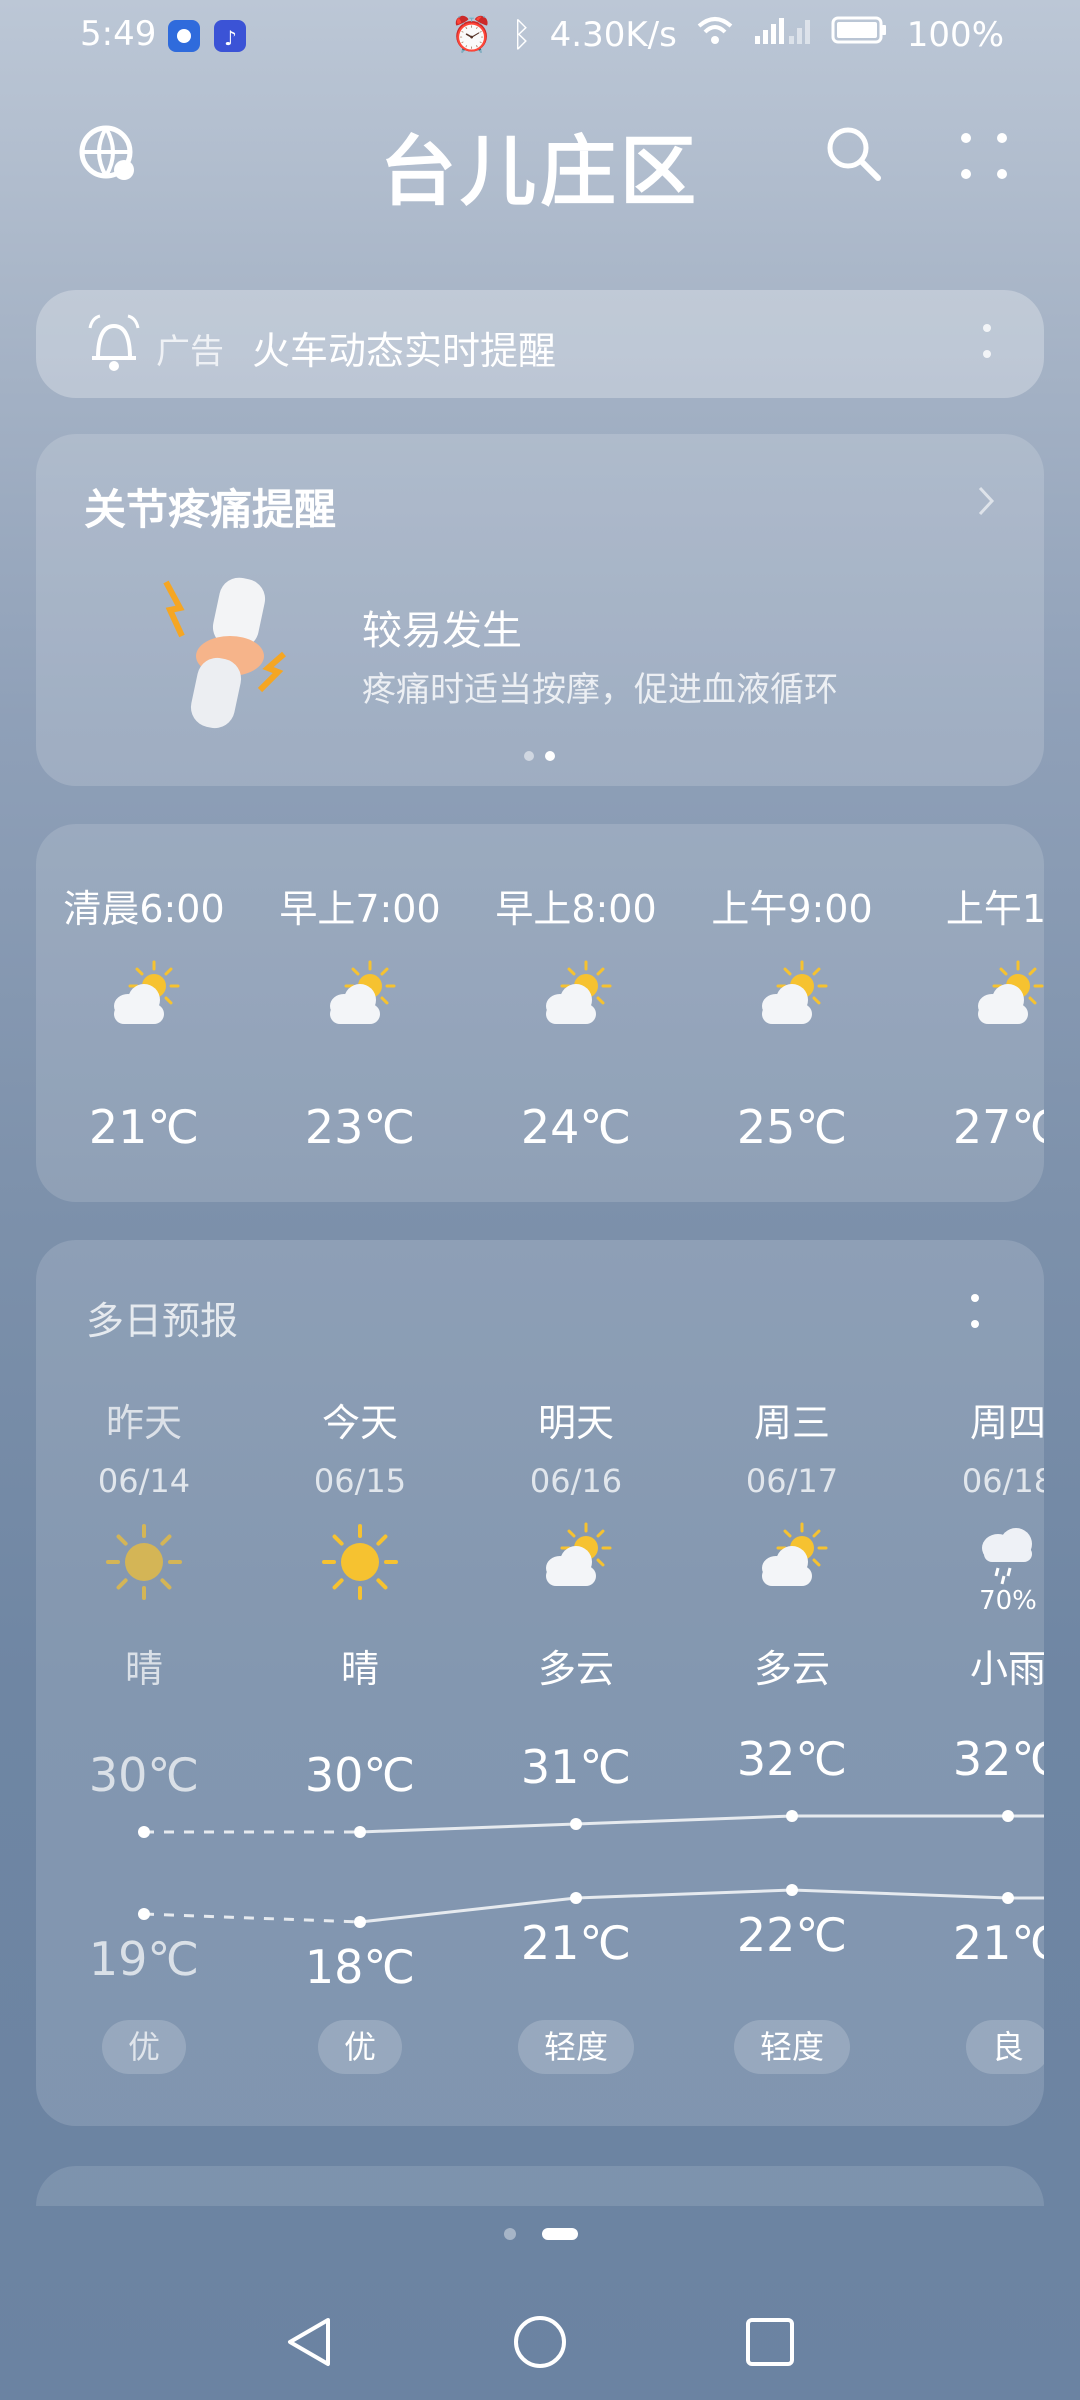 The image size is (1080, 2400). I want to click on hour-time: 清晨6:00, so click(144, 909).